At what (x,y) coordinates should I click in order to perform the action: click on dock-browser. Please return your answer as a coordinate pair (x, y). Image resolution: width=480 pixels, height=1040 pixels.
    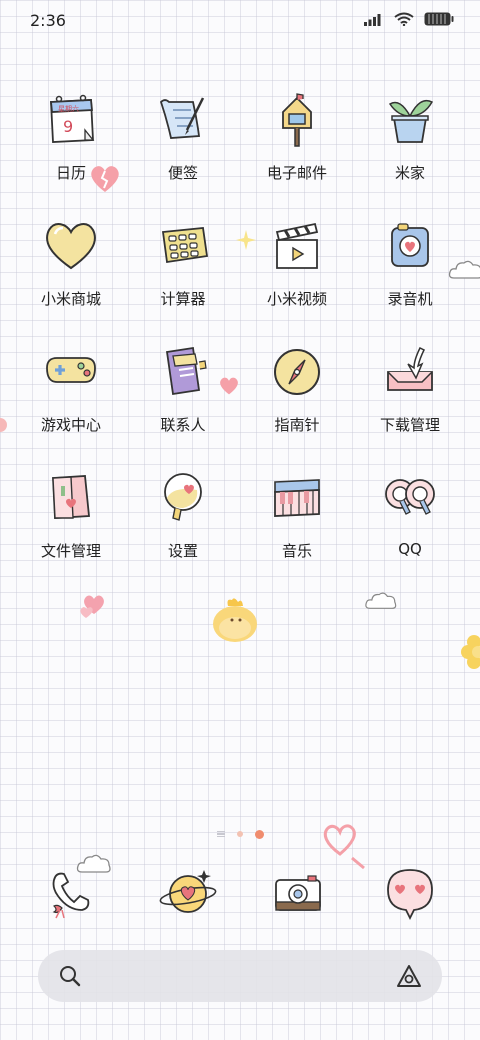
    Looking at the image, I should click on (188, 892).